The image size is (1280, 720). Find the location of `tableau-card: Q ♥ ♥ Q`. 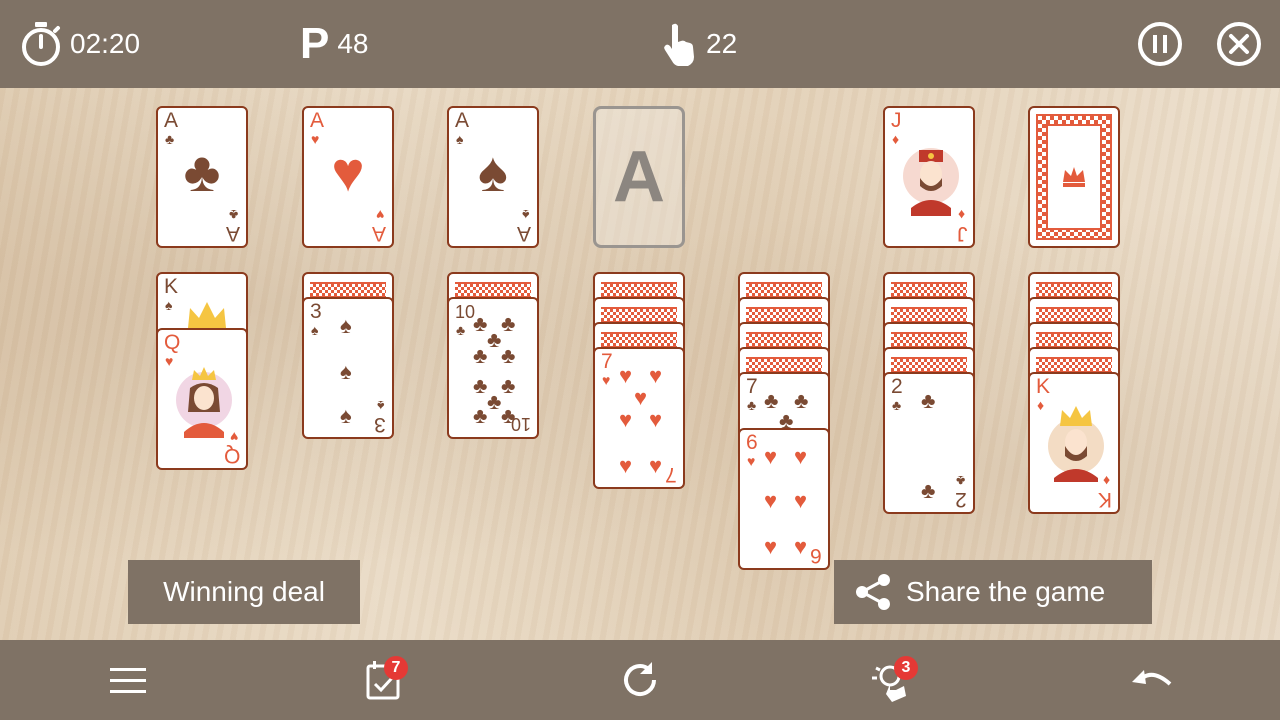

tableau-card: Q ♥ ♥ Q is located at coordinates (202, 399).